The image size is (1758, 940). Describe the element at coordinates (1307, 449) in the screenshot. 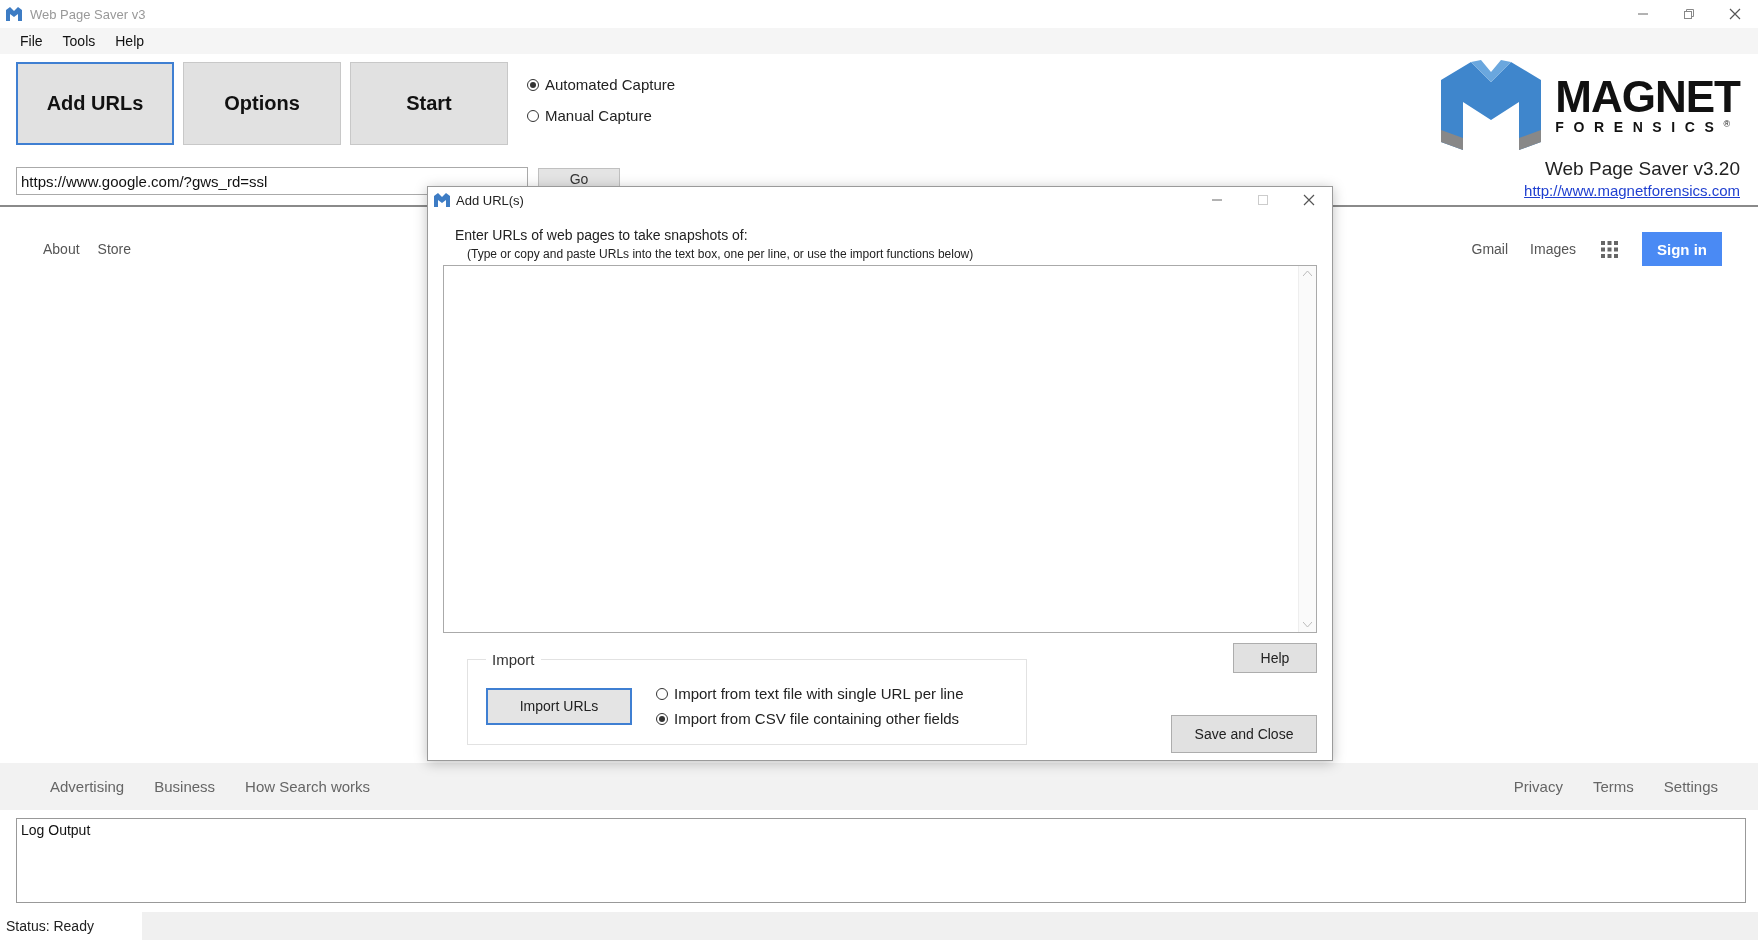

I see `scrollbar` at that location.